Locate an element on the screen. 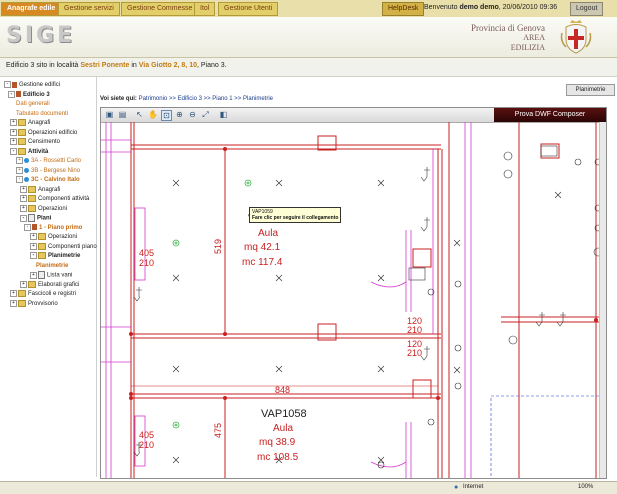 The height and width of the screenshot is (494, 617). sige-logo: SIGE is located at coordinates (41, 35).